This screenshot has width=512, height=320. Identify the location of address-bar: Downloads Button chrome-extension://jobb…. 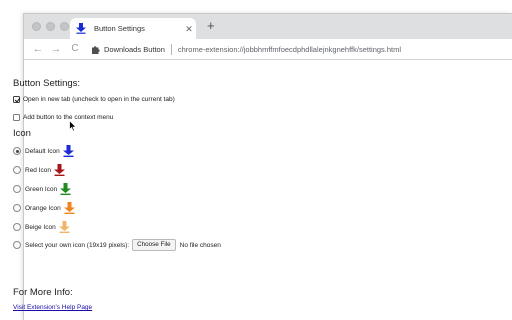
(246, 49).